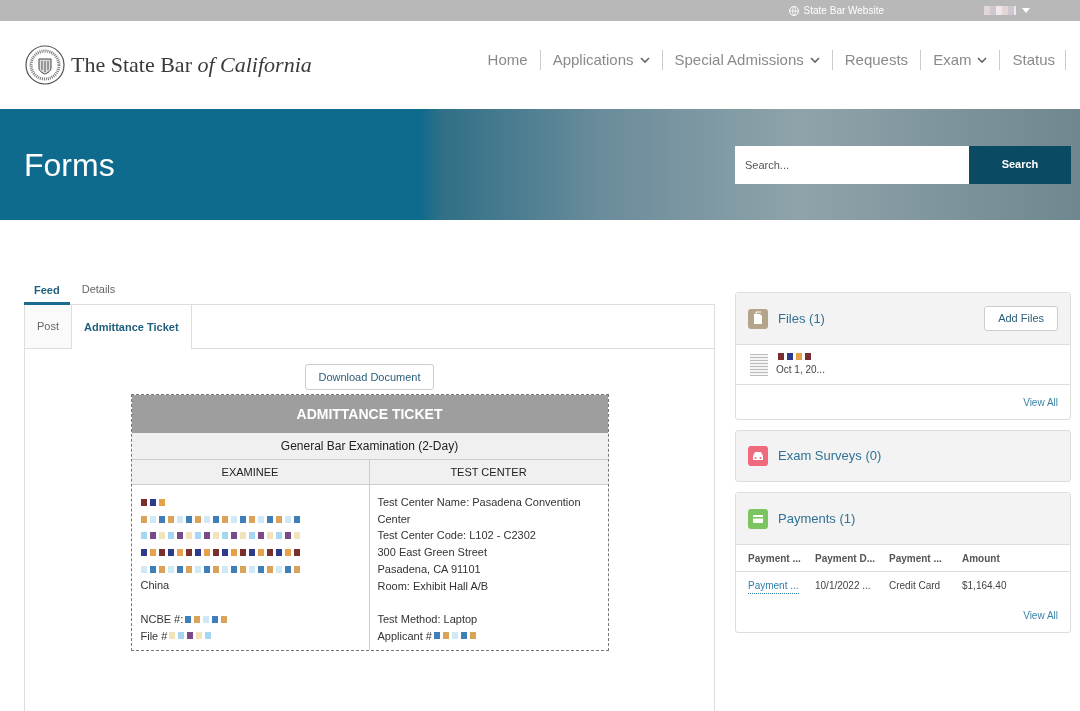 The image size is (1080, 711). I want to click on tab: Details, so click(98, 291).